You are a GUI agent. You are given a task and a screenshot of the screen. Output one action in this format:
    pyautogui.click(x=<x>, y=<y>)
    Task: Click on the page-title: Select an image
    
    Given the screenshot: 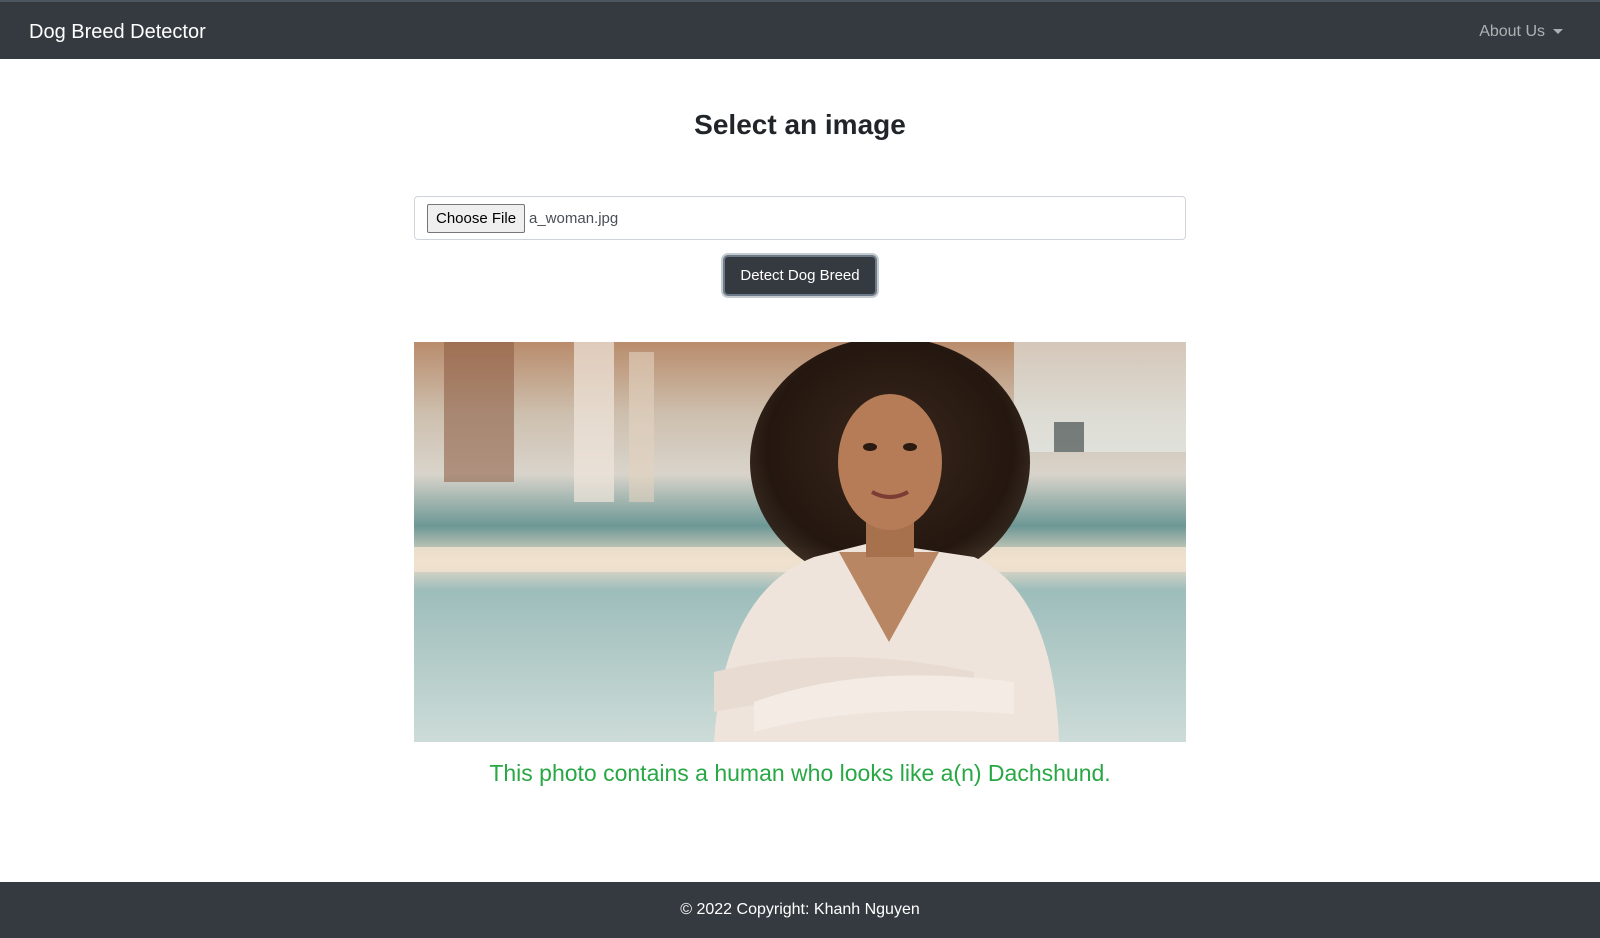 What is the action you would take?
    pyautogui.click(x=800, y=124)
    